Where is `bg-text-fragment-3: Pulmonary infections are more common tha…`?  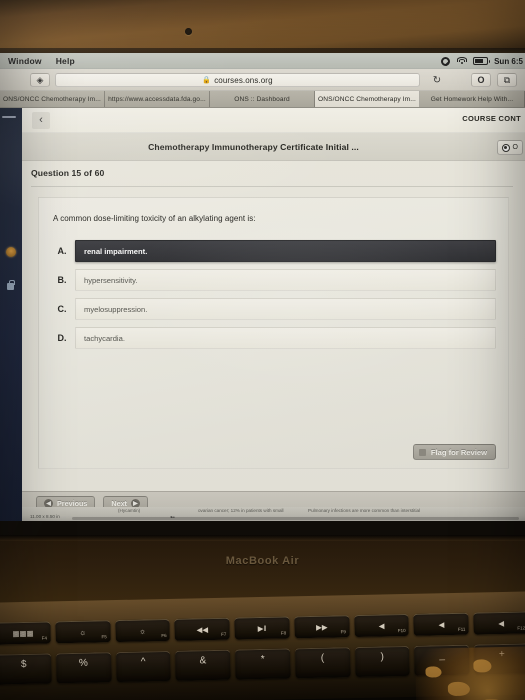
bg-text-fragment-3: Pulmonary infections are more common tha… is located at coordinates (364, 510).